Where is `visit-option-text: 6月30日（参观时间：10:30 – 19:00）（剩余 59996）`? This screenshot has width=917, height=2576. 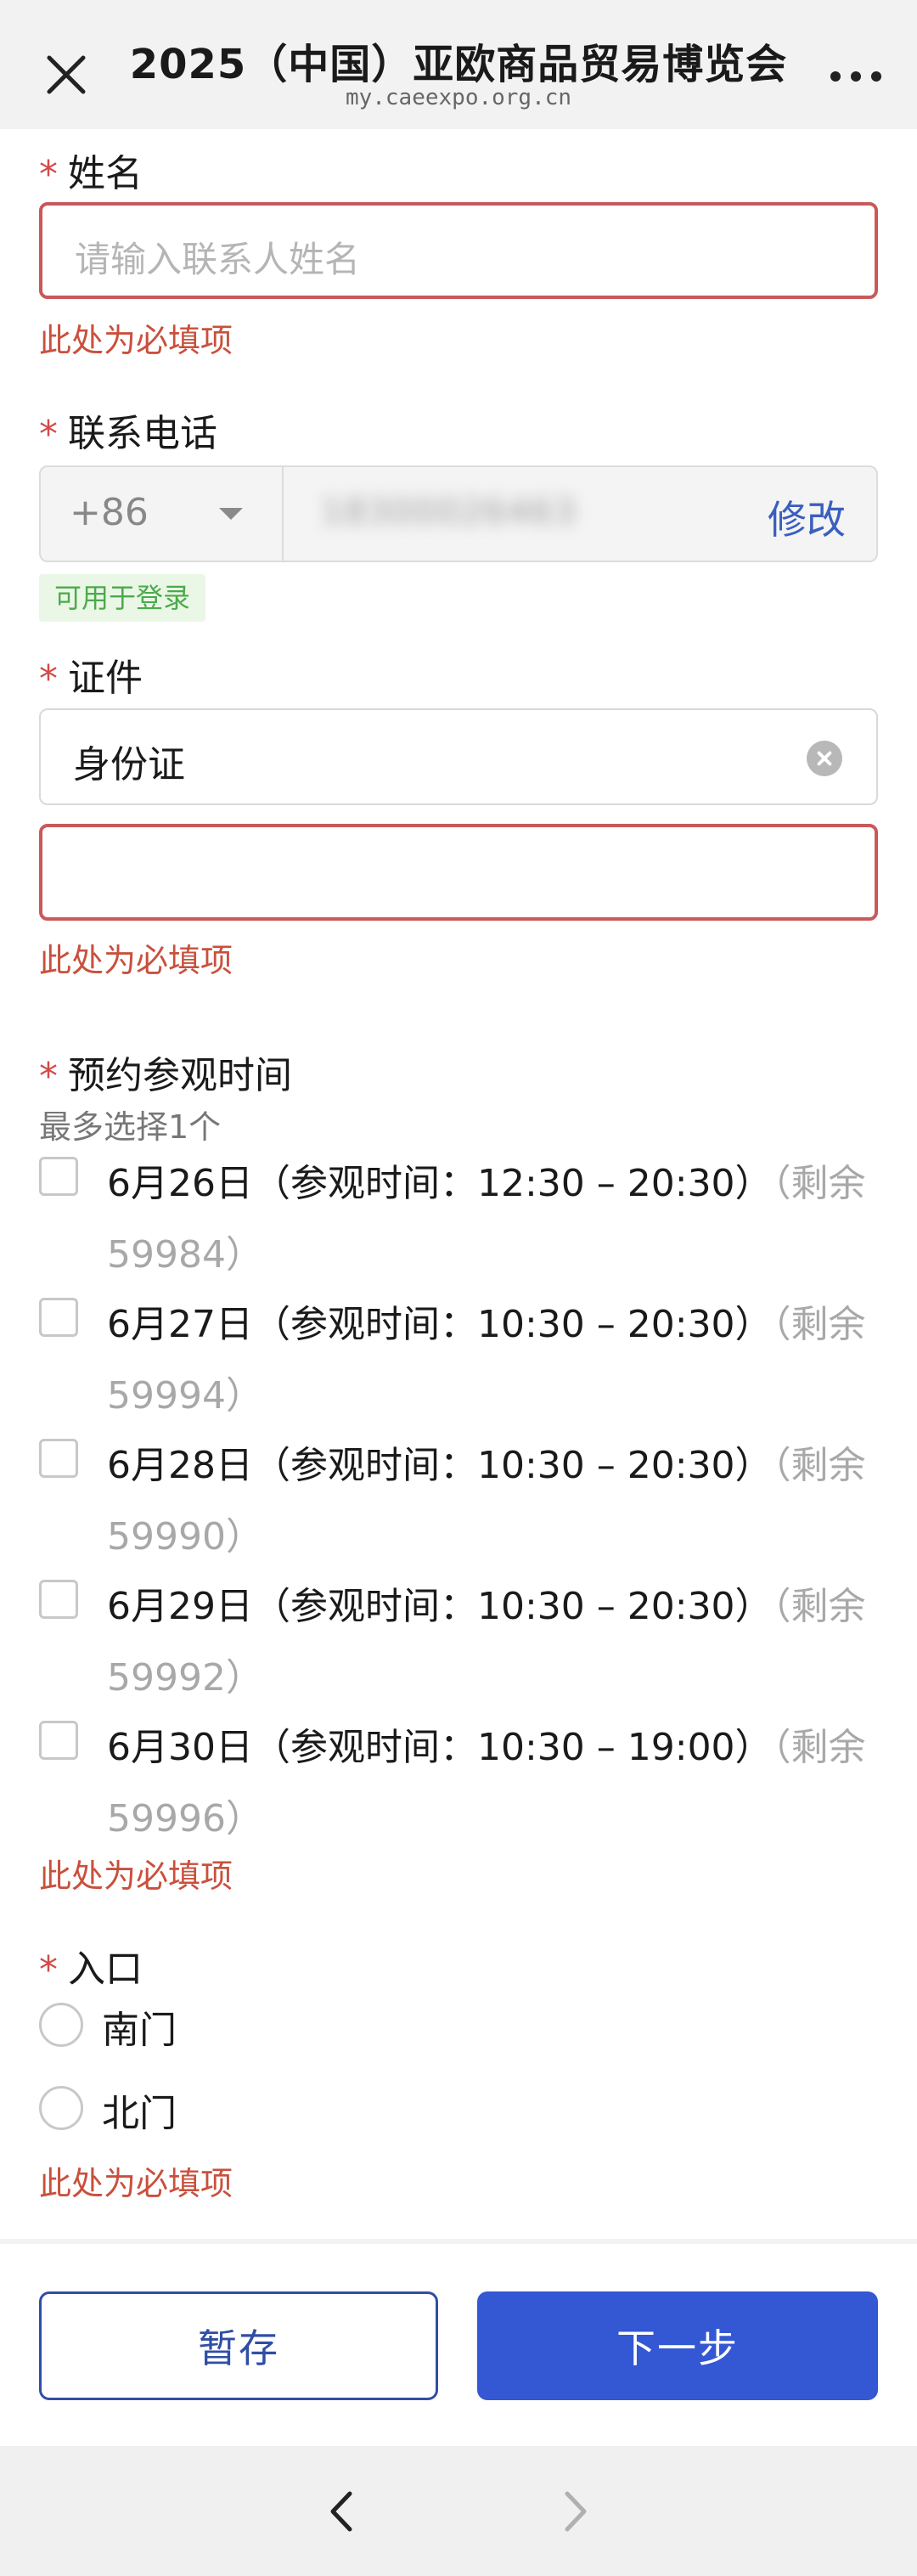 visit-option-text: 6月30日（参观时间：10:30 – 19:00）（剩余 59996） is located at coordinates (493, 1783).